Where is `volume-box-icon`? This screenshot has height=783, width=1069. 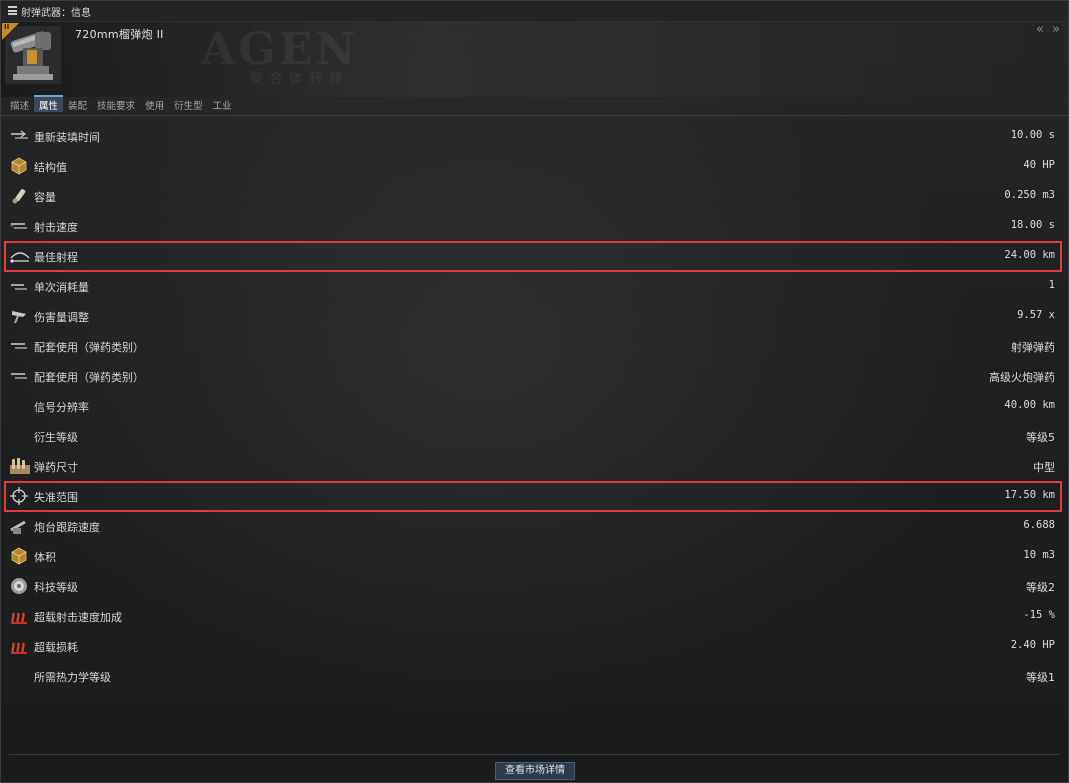 volume-box-icon is located at coordinates (19, 556).